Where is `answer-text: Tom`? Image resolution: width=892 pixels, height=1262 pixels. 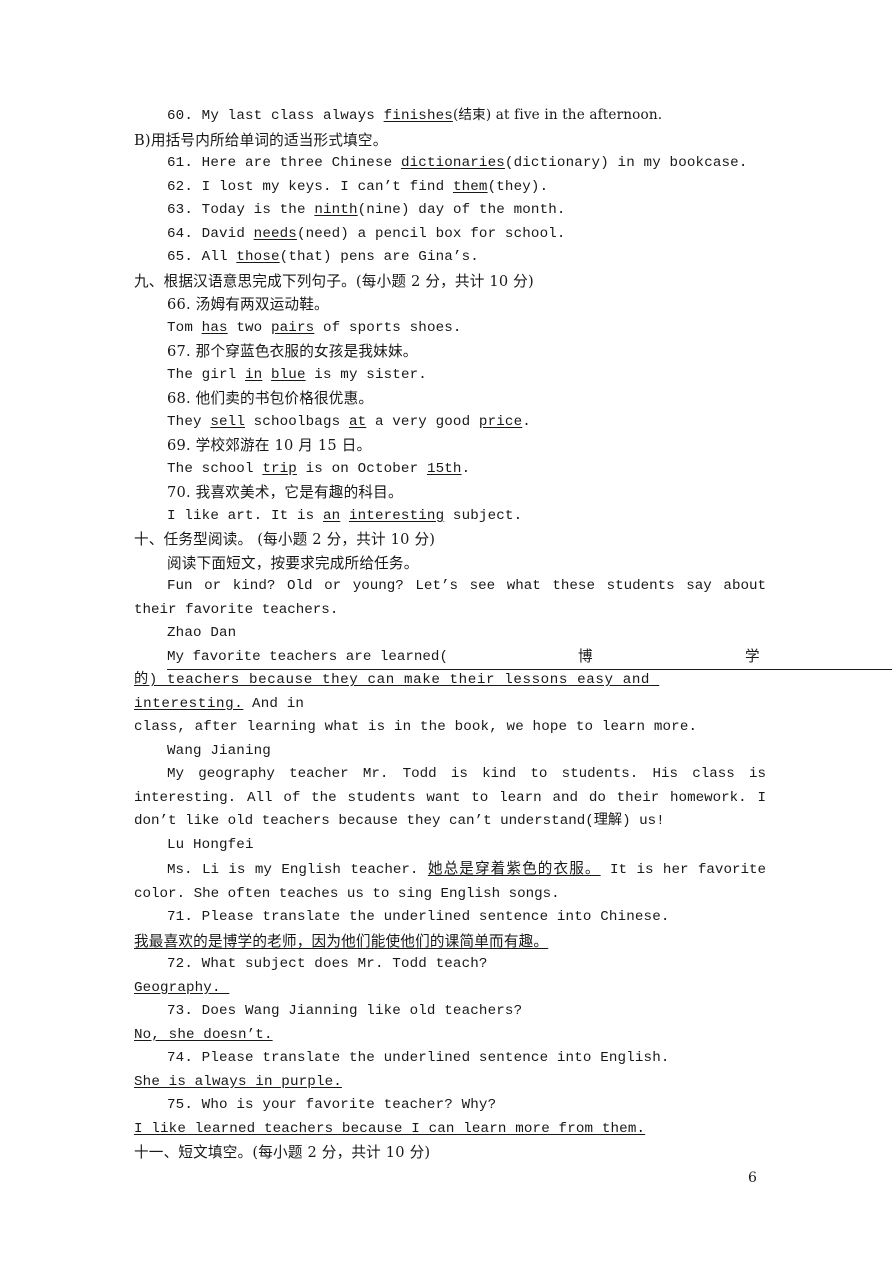 answer-text: Tom is located at coordinates (184, 327).